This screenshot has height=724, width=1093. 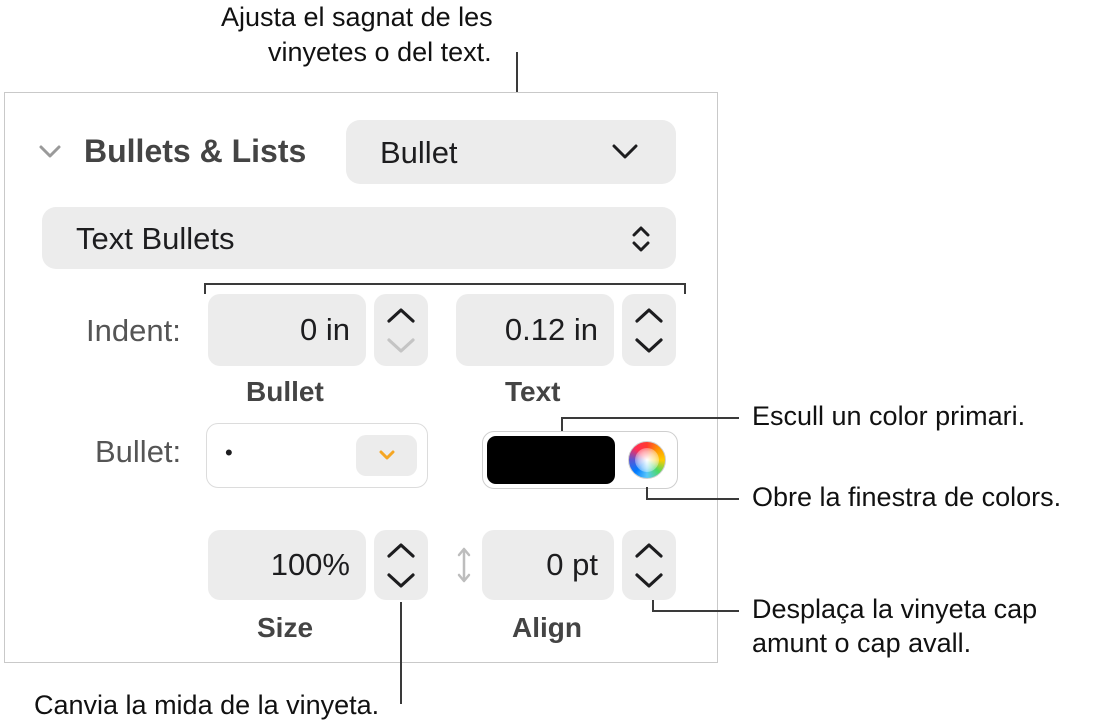 What do you see at coordinates (195, 151) in the screenshot?
I see `section-title: Bullets & Lists` at bounding box center [195, 151].